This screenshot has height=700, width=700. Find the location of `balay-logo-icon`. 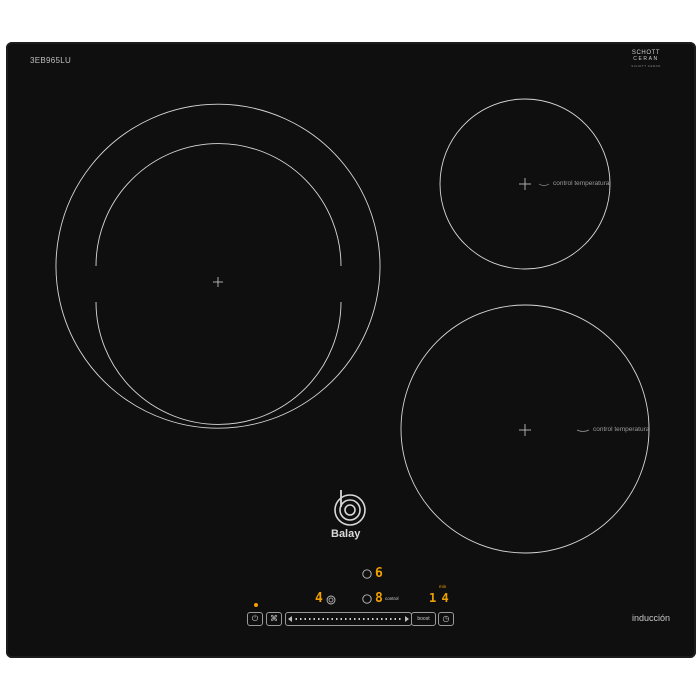

balay-logo-icon is located at coordinates (350, 508).